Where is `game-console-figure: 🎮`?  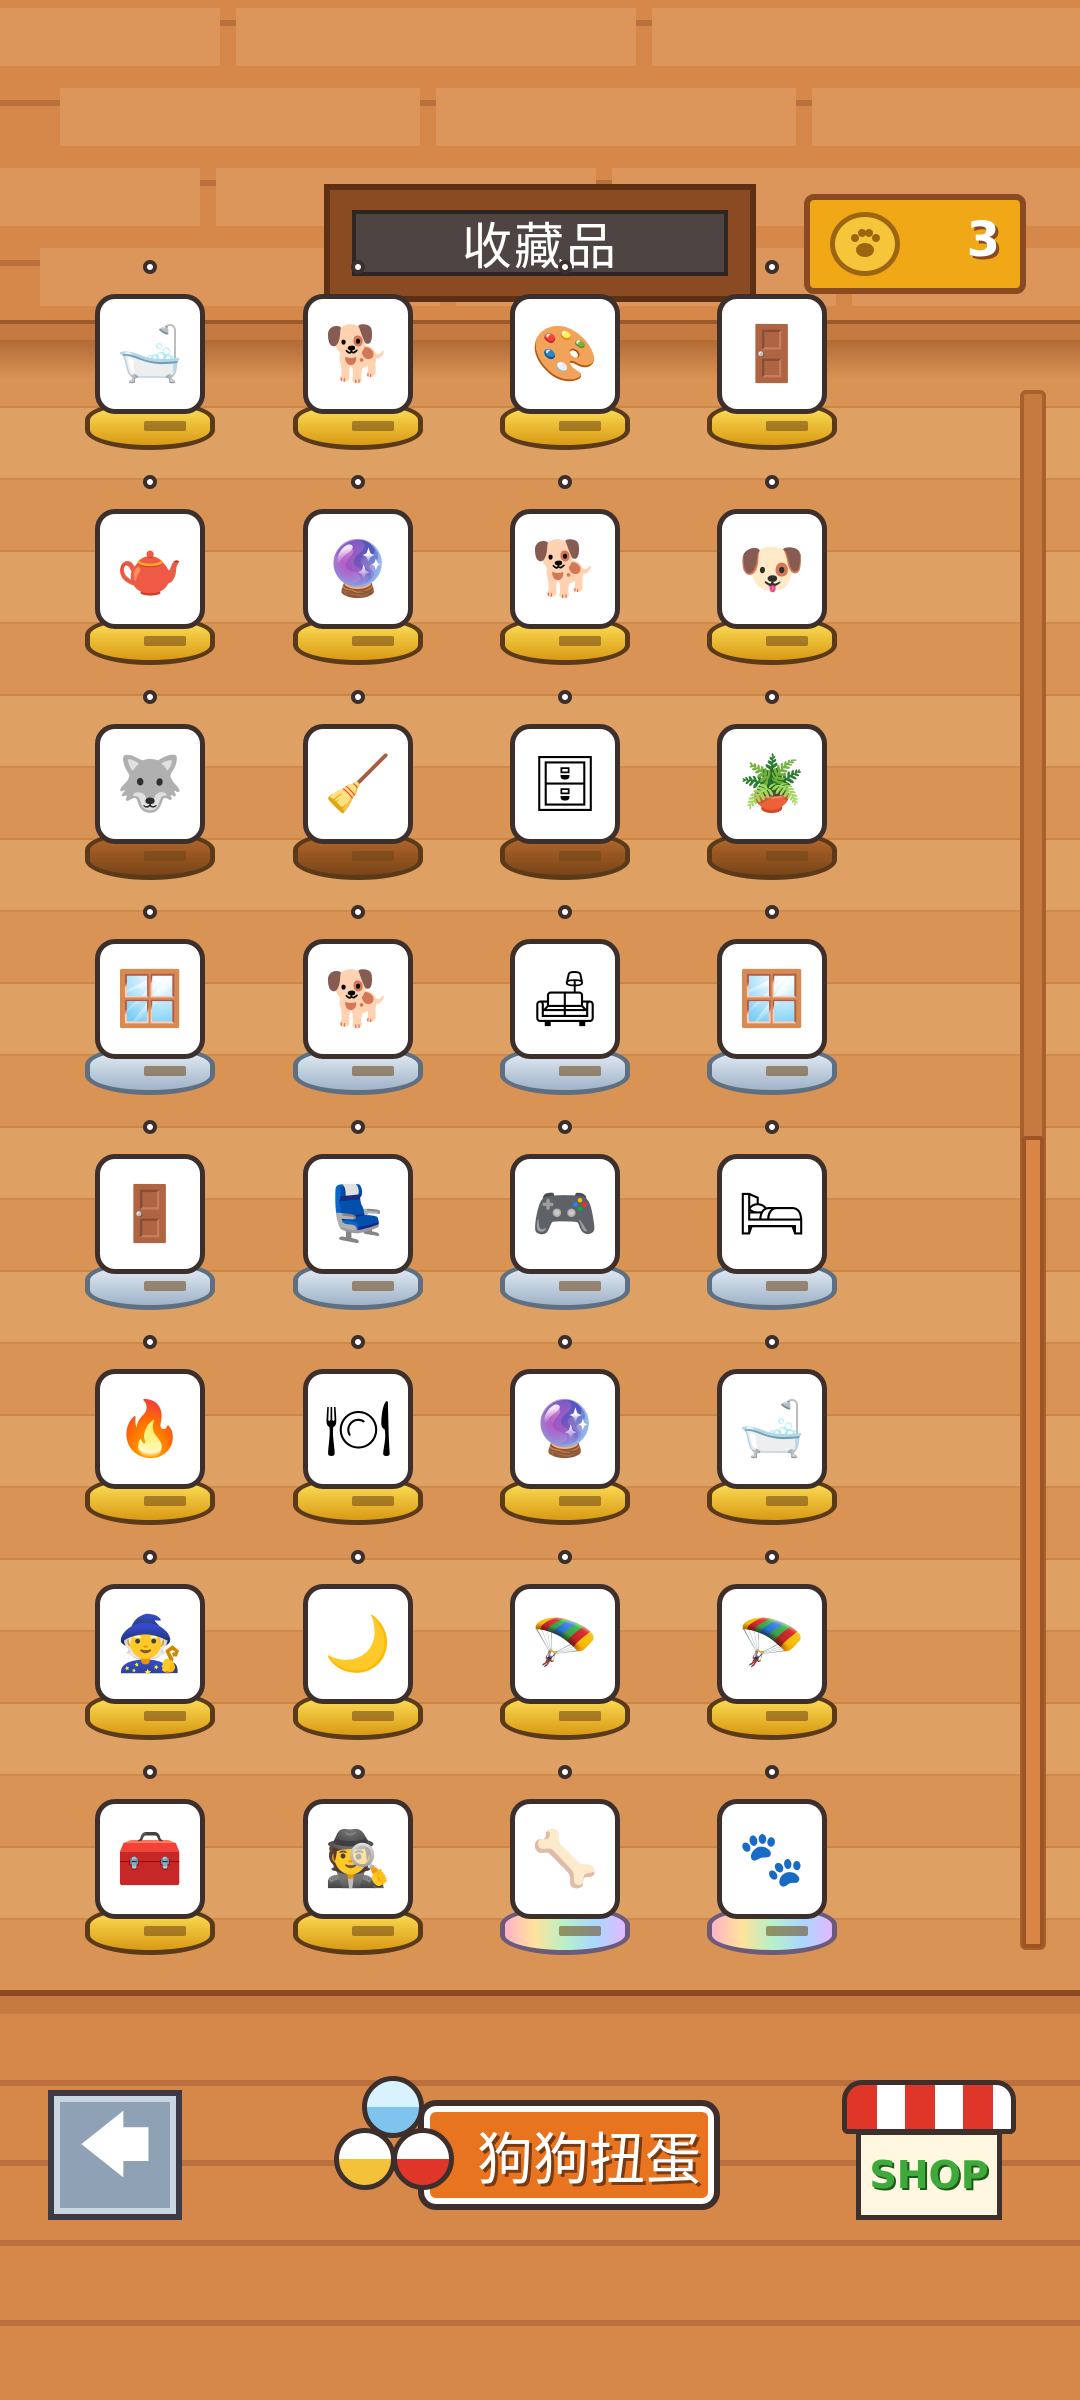 game-console-figure: 🎮 is located at coordinates (565, 1214).